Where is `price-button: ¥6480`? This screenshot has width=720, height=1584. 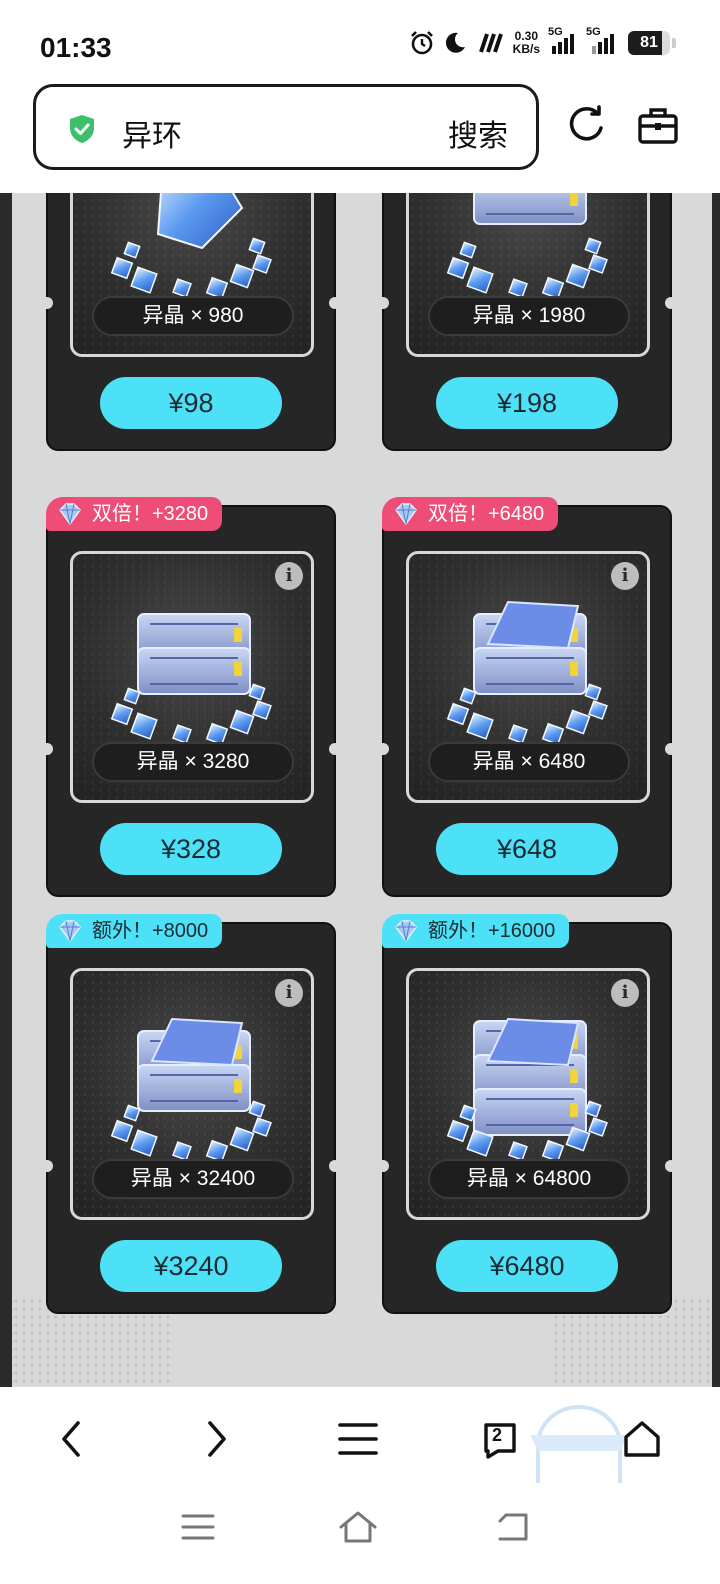 price-button: ¥6480 is located at coordinates (527, 1266).